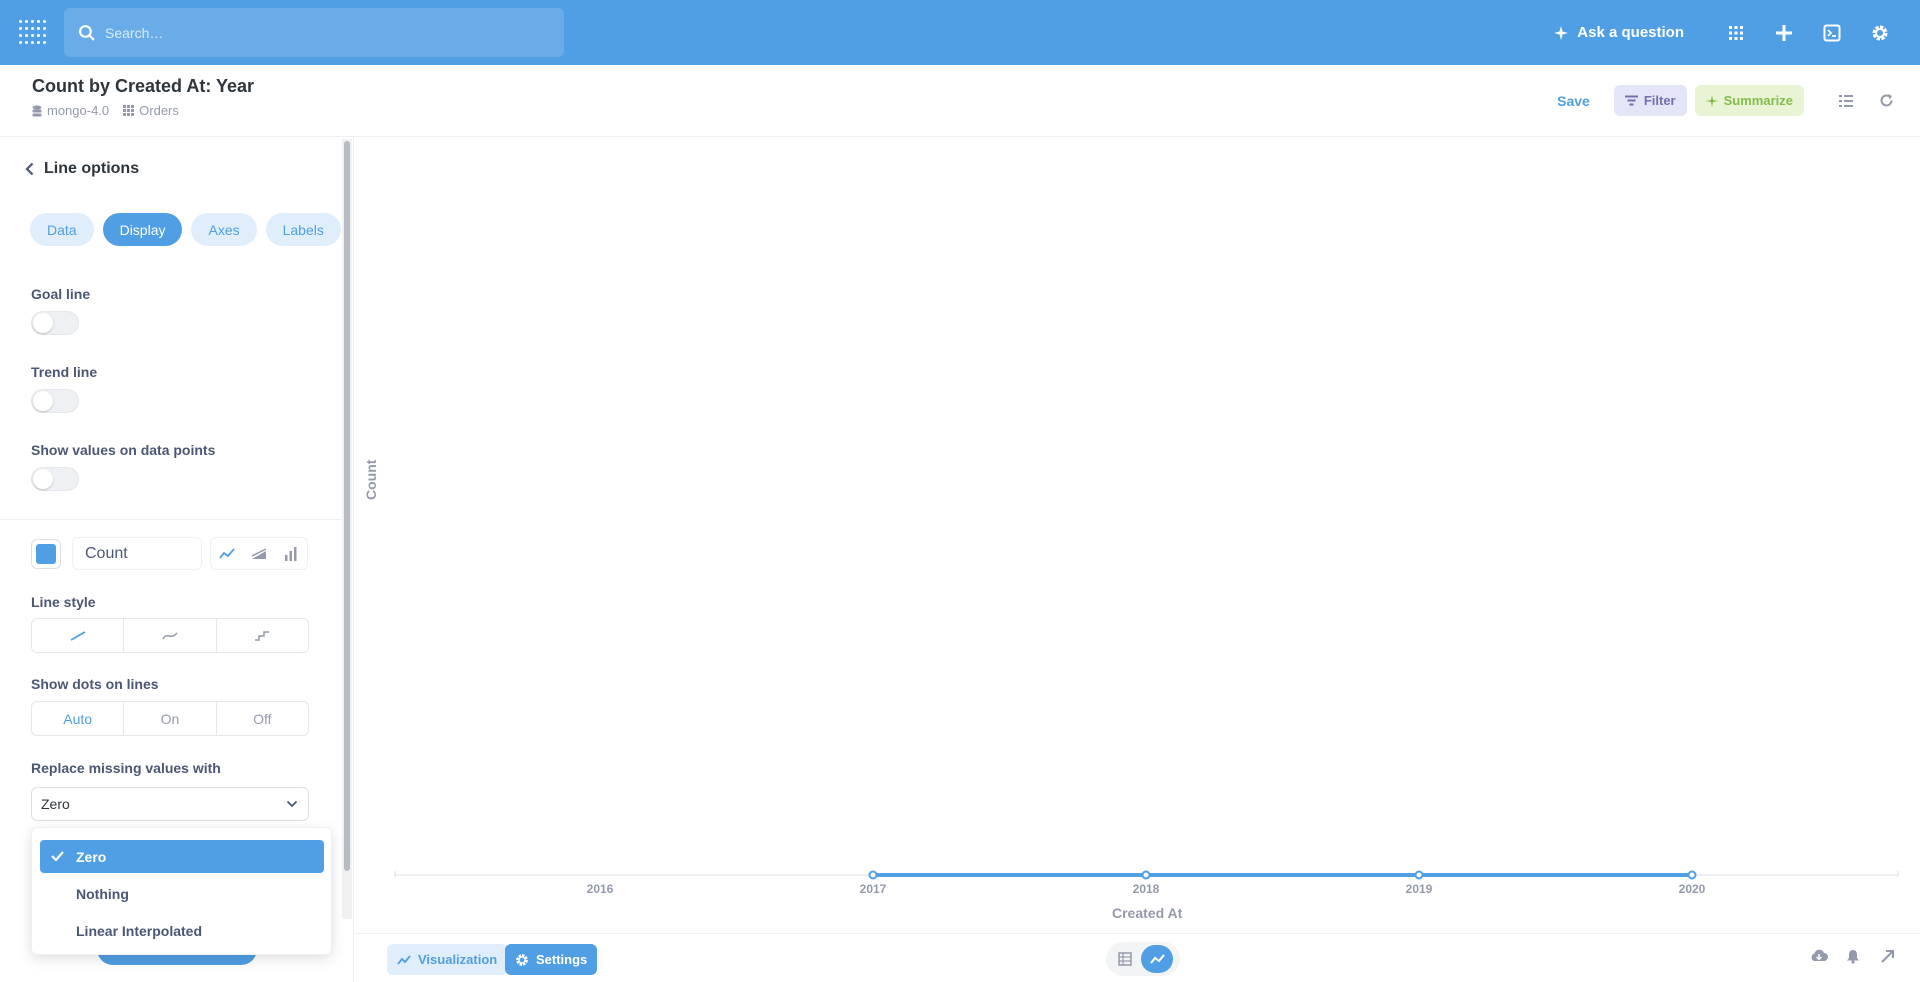 The height and width of the screenshot is (982, 1920). I want to click on show-values-toggle, so click(55, 479).